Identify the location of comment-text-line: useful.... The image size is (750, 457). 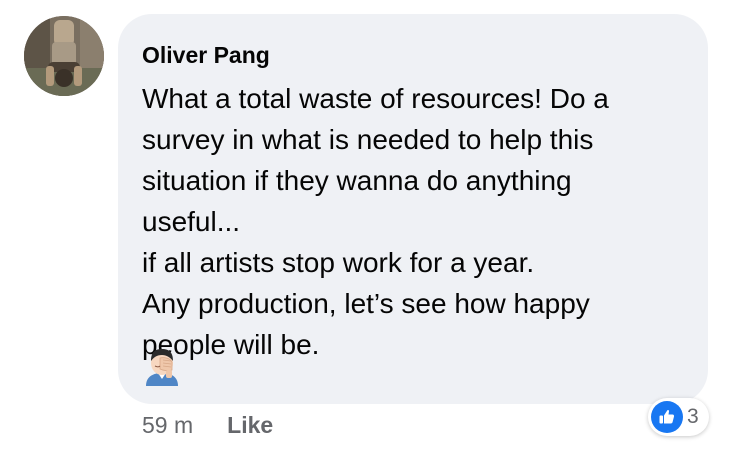
(191, 221).